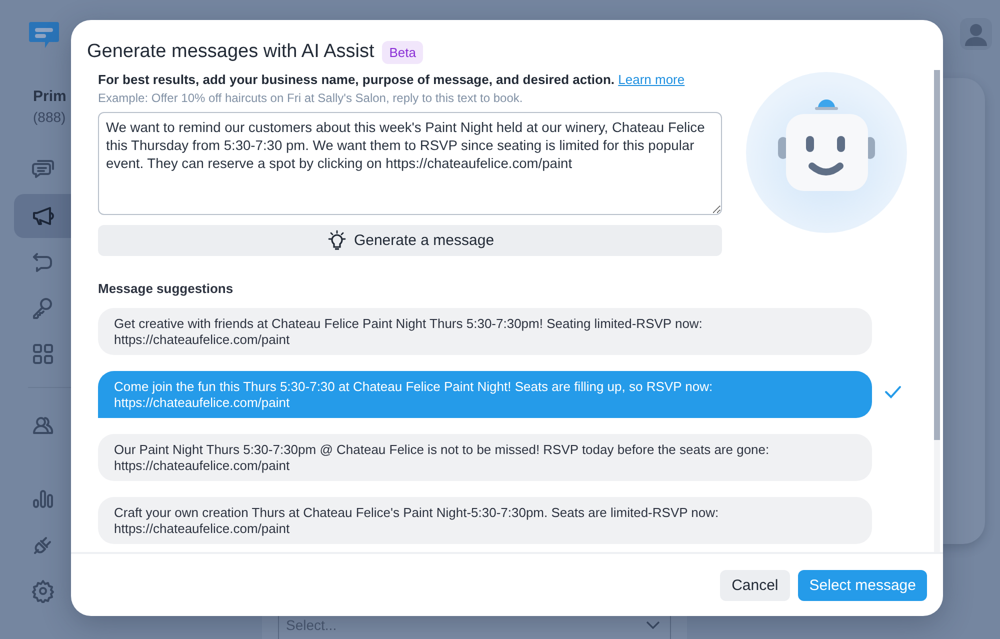 The height and width of the screenshot is (639, 1000). Describe the element at coordinates (893, 392) in the screenshot. I see `checkmark-icon` at that location.